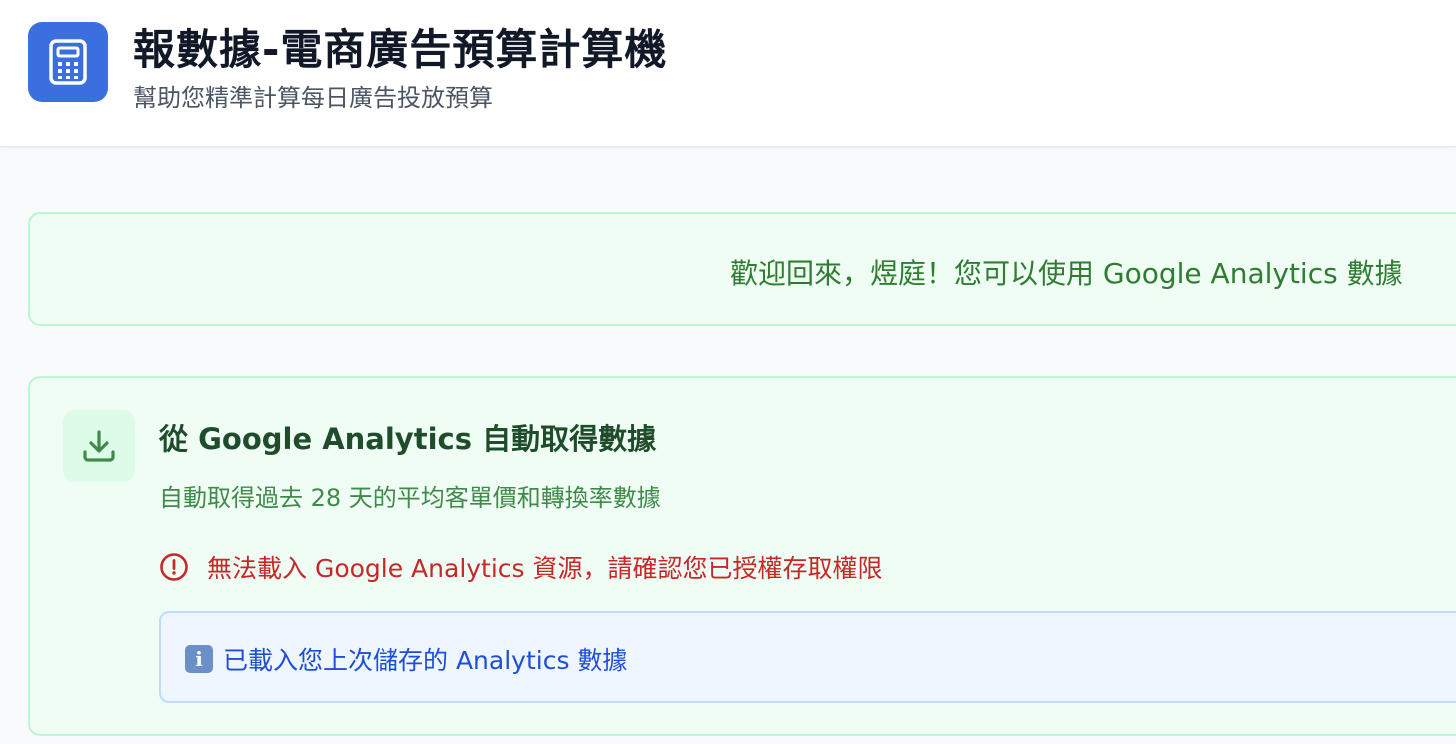 The image size is (1456, 744). What do you see at coordinates (99, 446) in the screenshot?
I see `download-icon` at bounding box center [99, 446].